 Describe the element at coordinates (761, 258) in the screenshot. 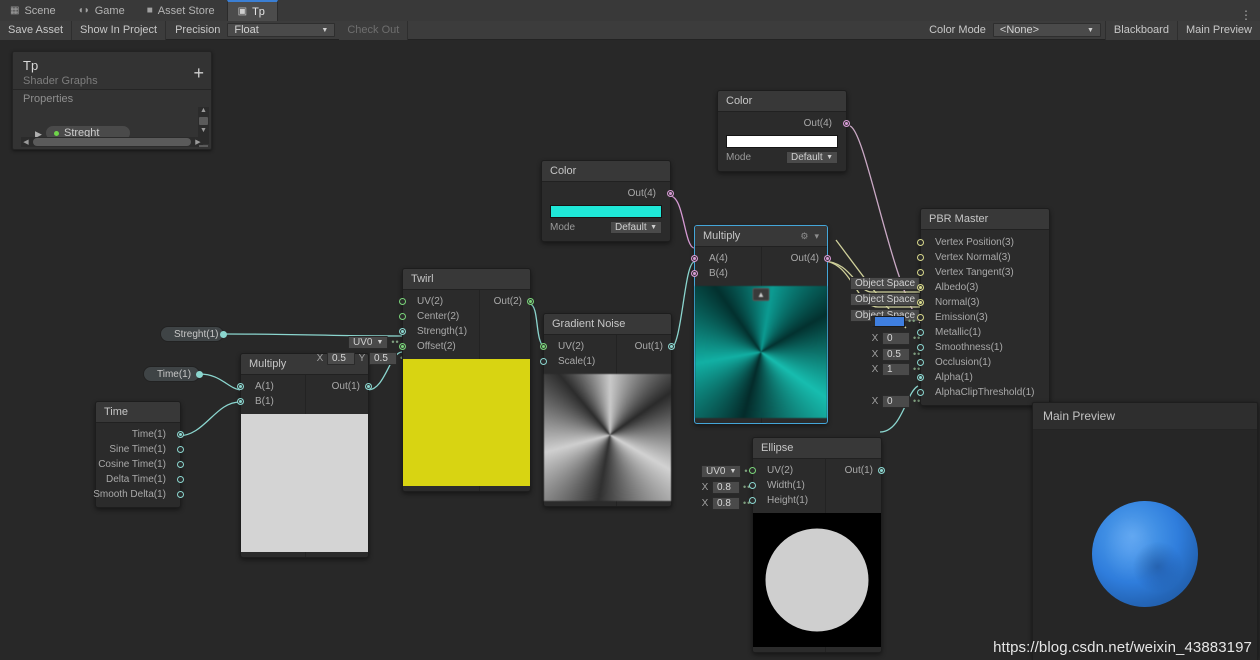

I see `port-row-a: A(4) Out(4)` at that location.